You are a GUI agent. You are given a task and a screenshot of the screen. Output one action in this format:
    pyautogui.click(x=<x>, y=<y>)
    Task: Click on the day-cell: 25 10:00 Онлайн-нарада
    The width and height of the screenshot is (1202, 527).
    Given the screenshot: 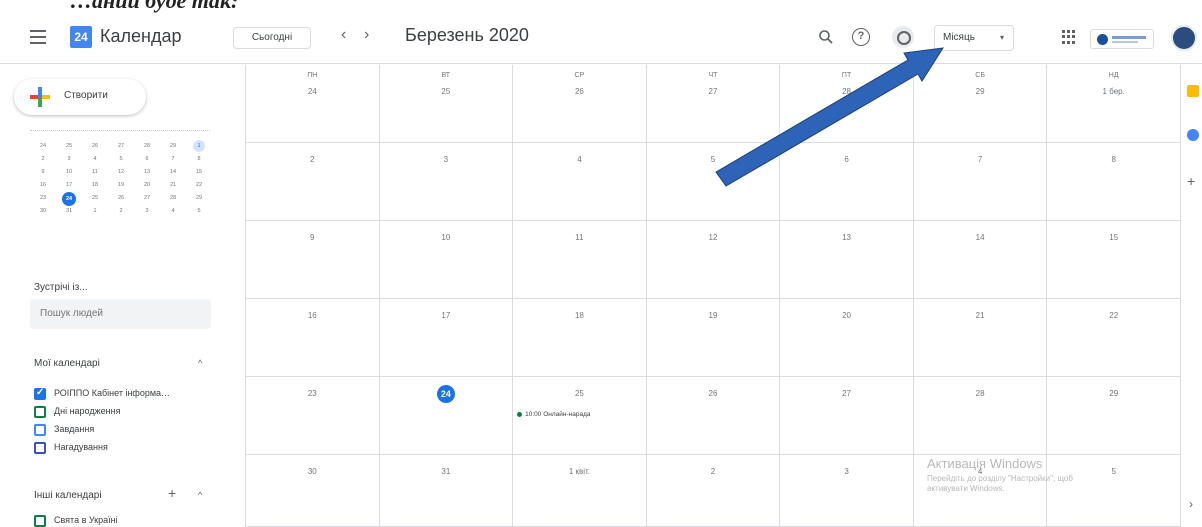 What is the action you would take?
    pyautogui.click(x=579, y=416)
    